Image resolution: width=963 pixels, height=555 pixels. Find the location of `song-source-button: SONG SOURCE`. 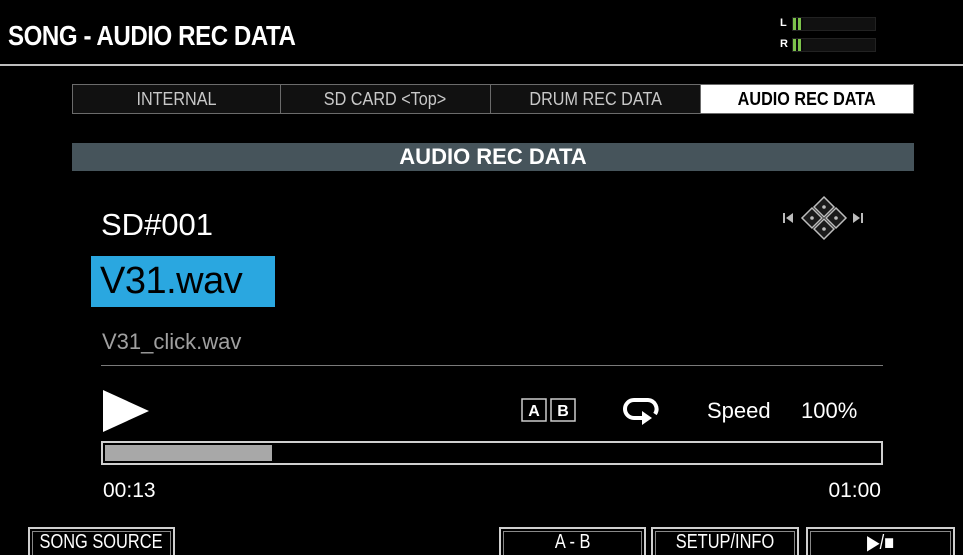

song-source-button: SONG SOURCE is located at coordinates (101, 541).